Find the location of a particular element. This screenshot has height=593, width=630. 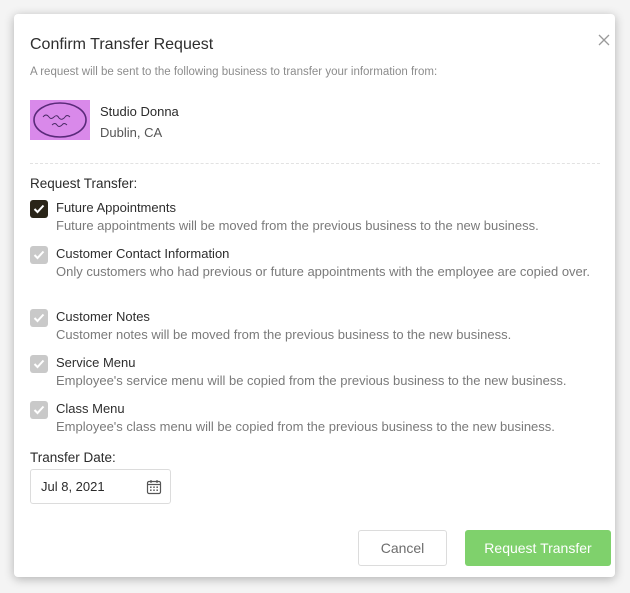

transfer-date-label: Transfer Date: is located at coordinates (73, 457).